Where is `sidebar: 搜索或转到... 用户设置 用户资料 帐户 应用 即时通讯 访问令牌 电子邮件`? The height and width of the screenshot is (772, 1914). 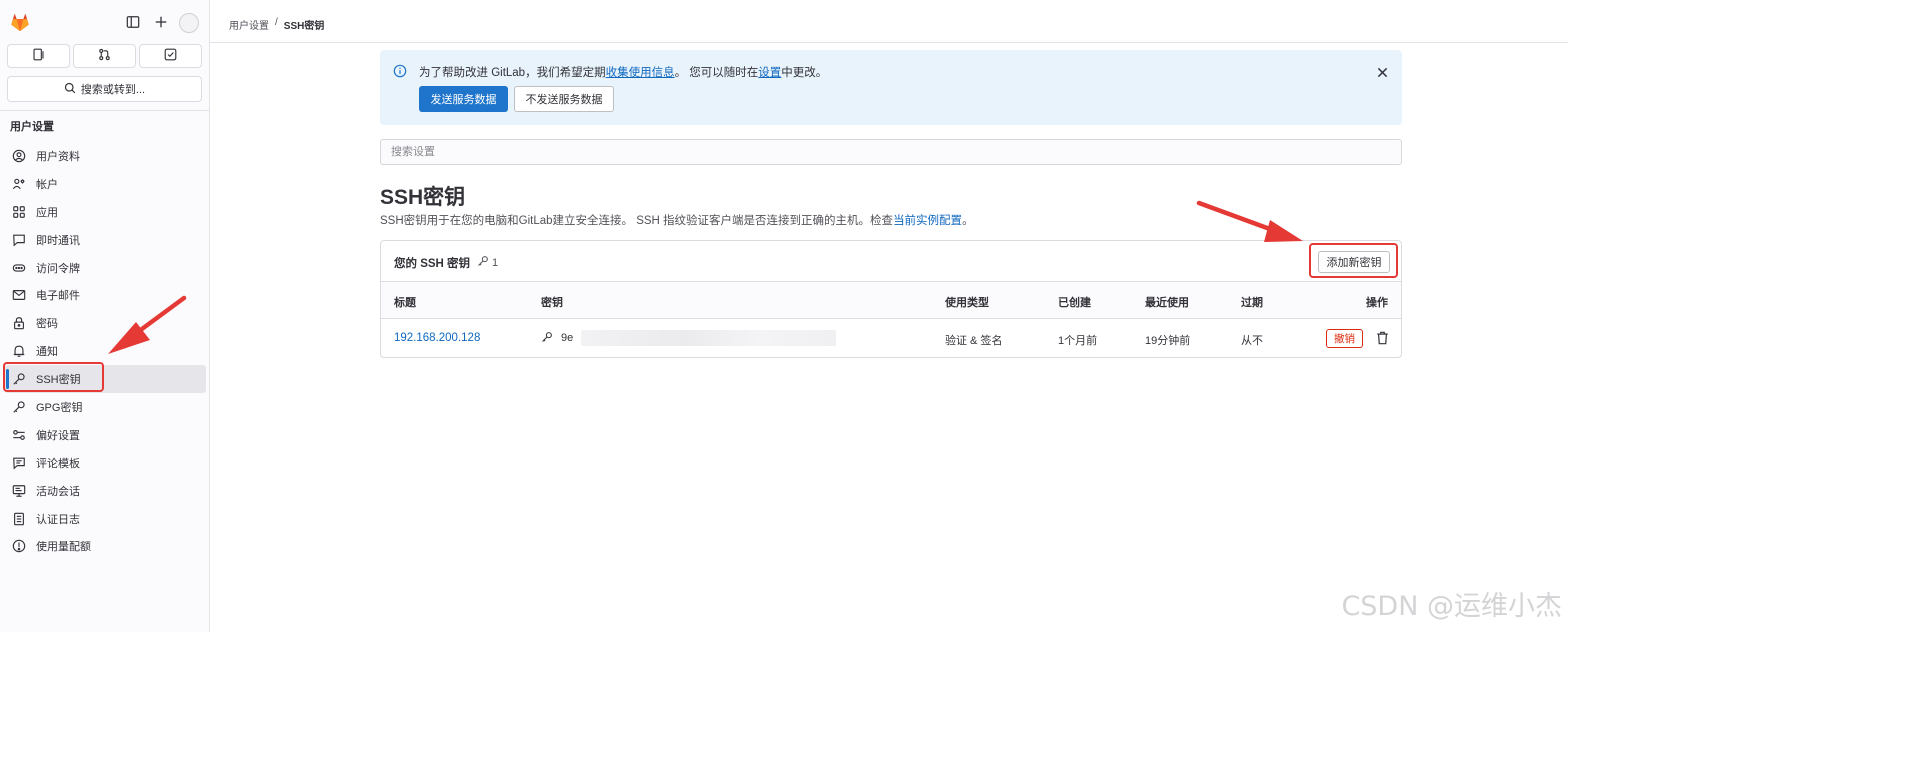 sidebar: 搜索或转到... 用户设置 用户资料 帐户 应用 即时通讯 访问令牌 电子邮件 is located at coordinates (105, 316).